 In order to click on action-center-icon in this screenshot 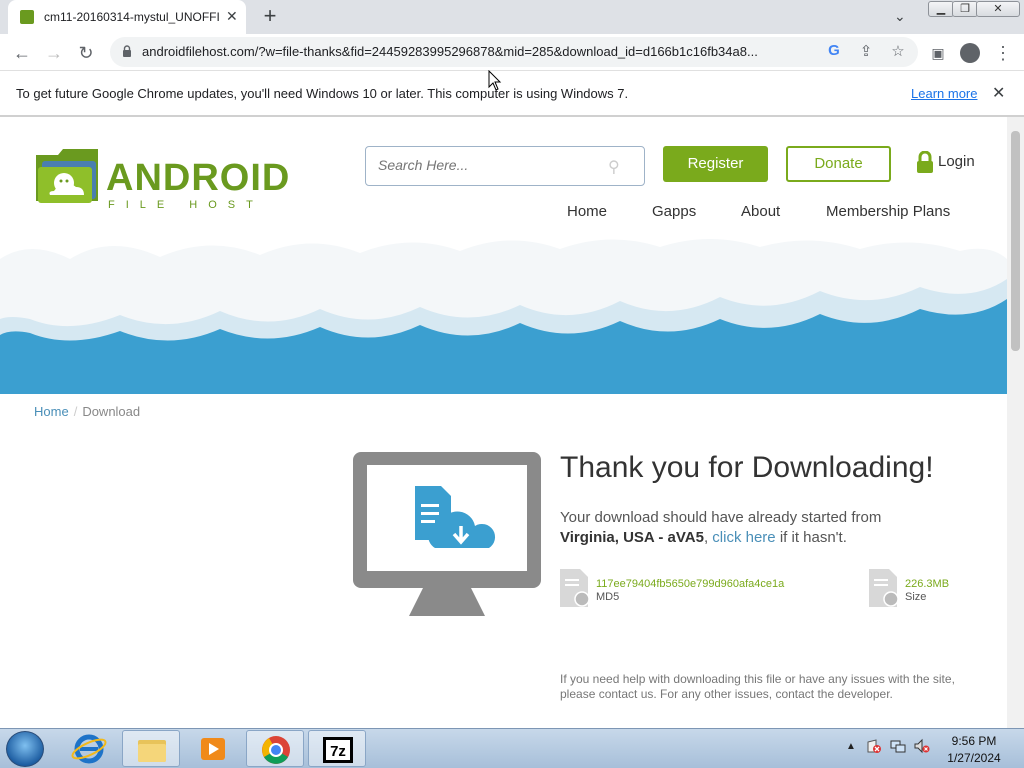, I will do `click(874, 746)`.